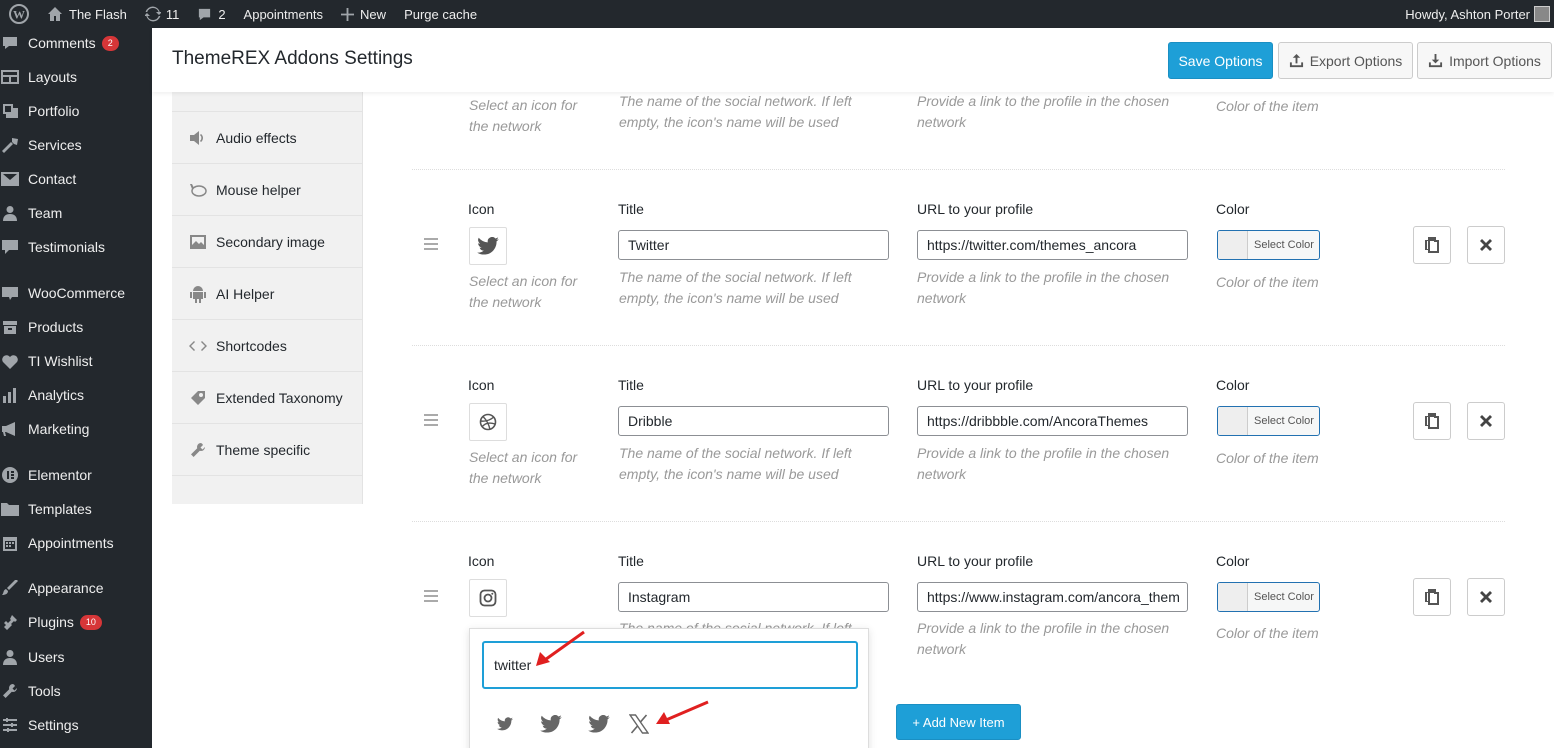 Image resolution: width=1554 pixels, height=748 pixels. I want to click on portfolio-icon, so click(10, 111).